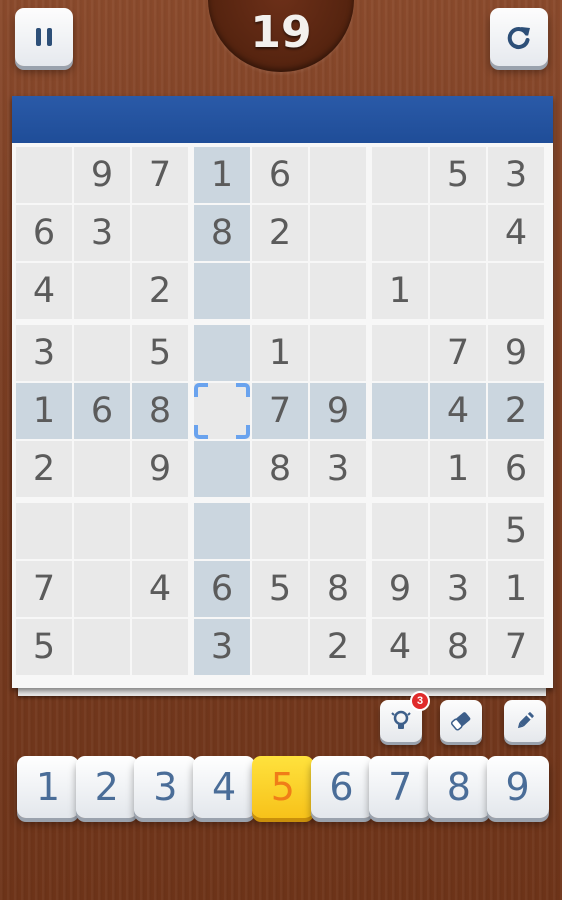 This screenshot has width=562, height=900. I want to click on pencil-button, so click(525, 721).